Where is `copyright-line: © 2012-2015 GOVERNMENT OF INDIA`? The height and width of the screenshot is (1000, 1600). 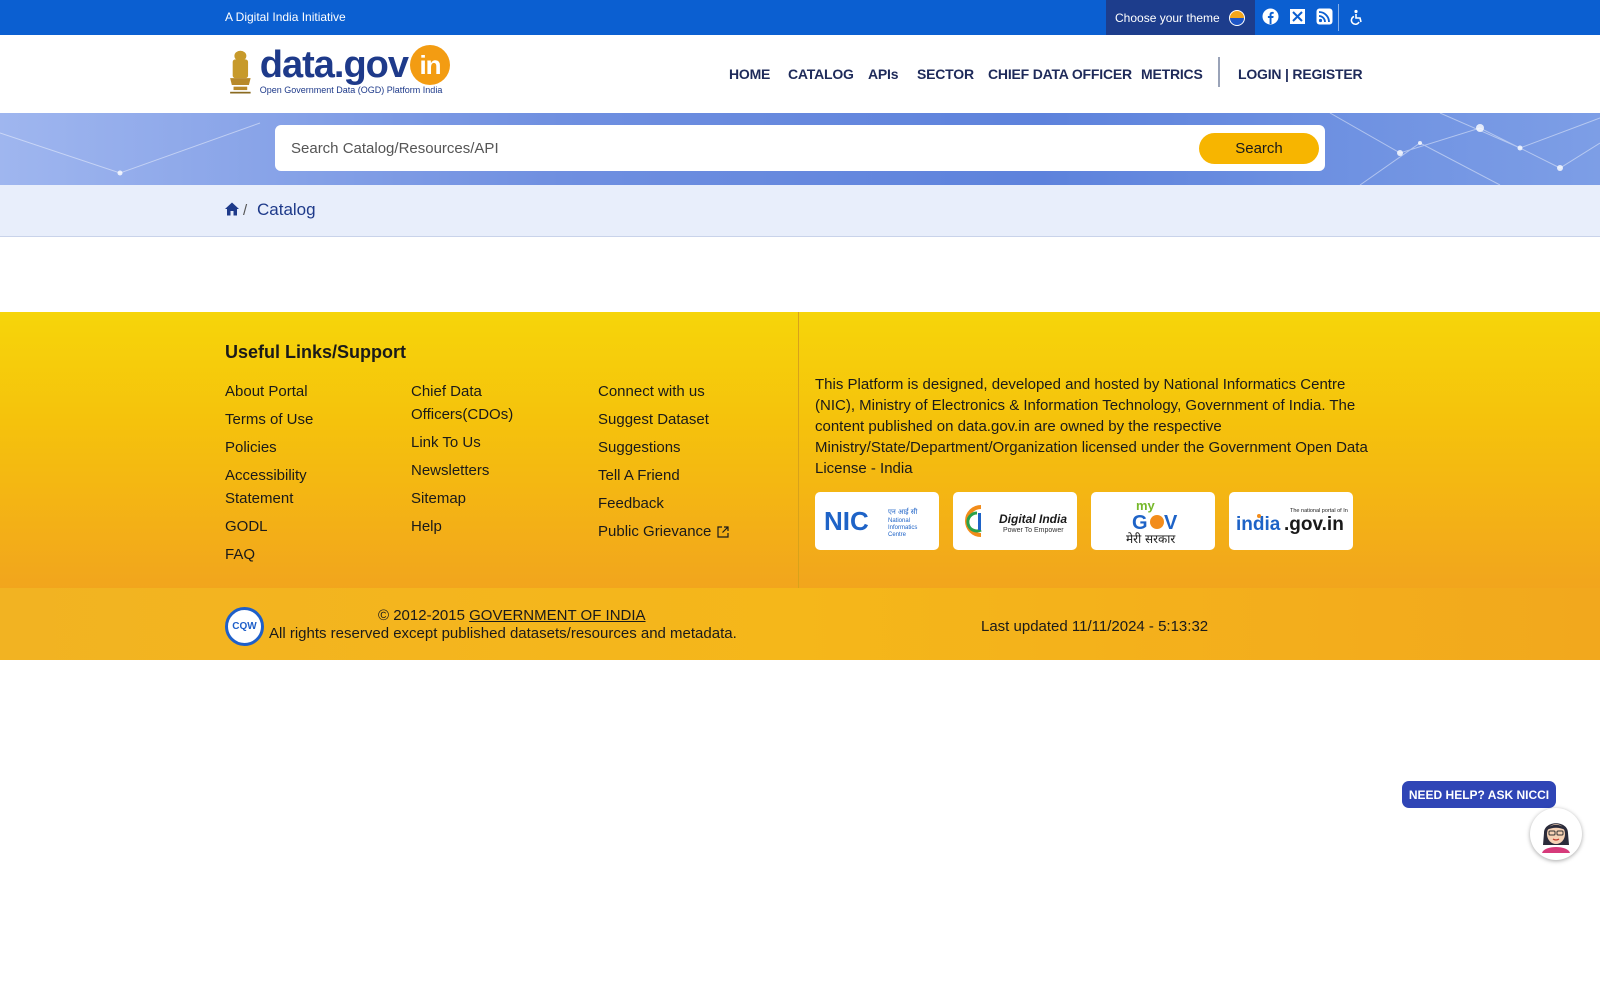 copyright-line: © 2012-2015 GOVERNMENT OF INDIA is located at coordinates (512, 615).